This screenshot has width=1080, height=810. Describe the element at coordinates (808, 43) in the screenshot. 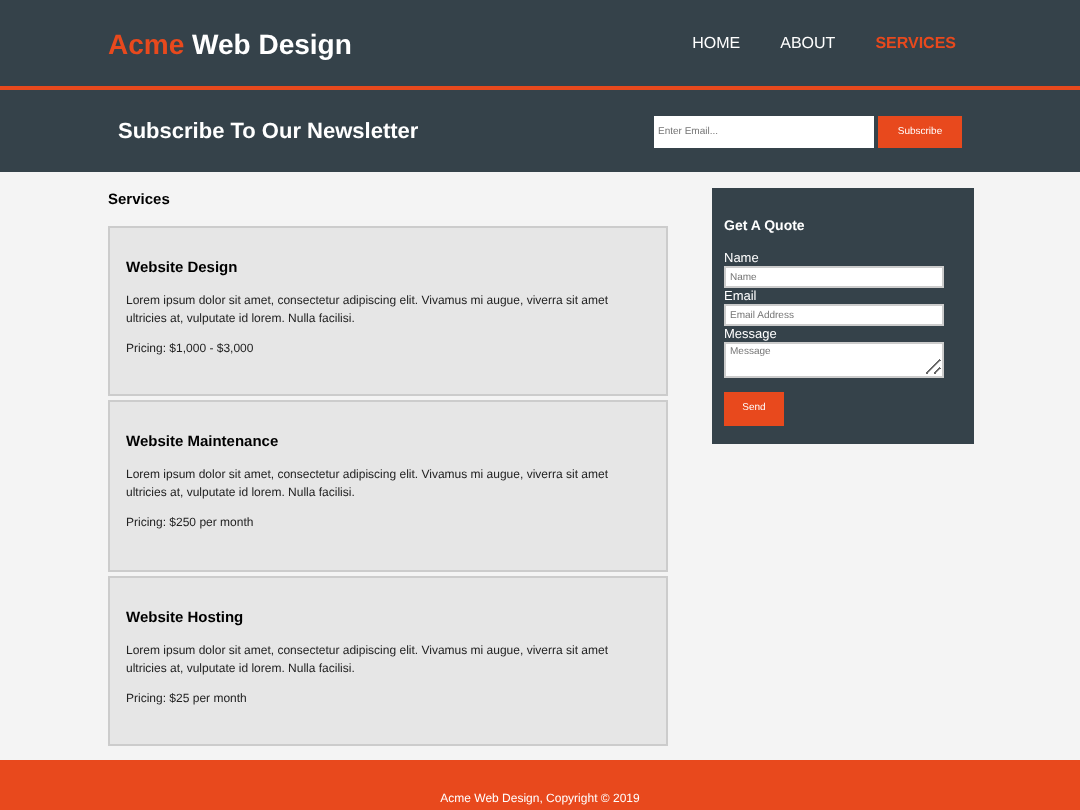

I see `nav-link: ABOUT` at that location.